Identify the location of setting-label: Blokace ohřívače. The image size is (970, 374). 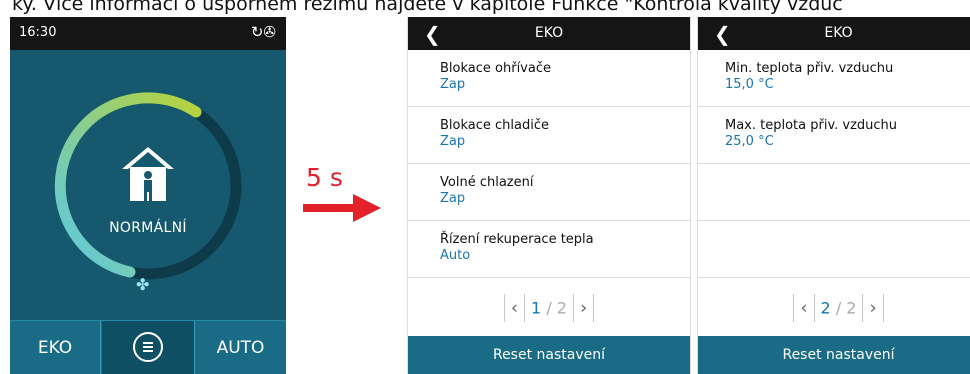
(495, 68).